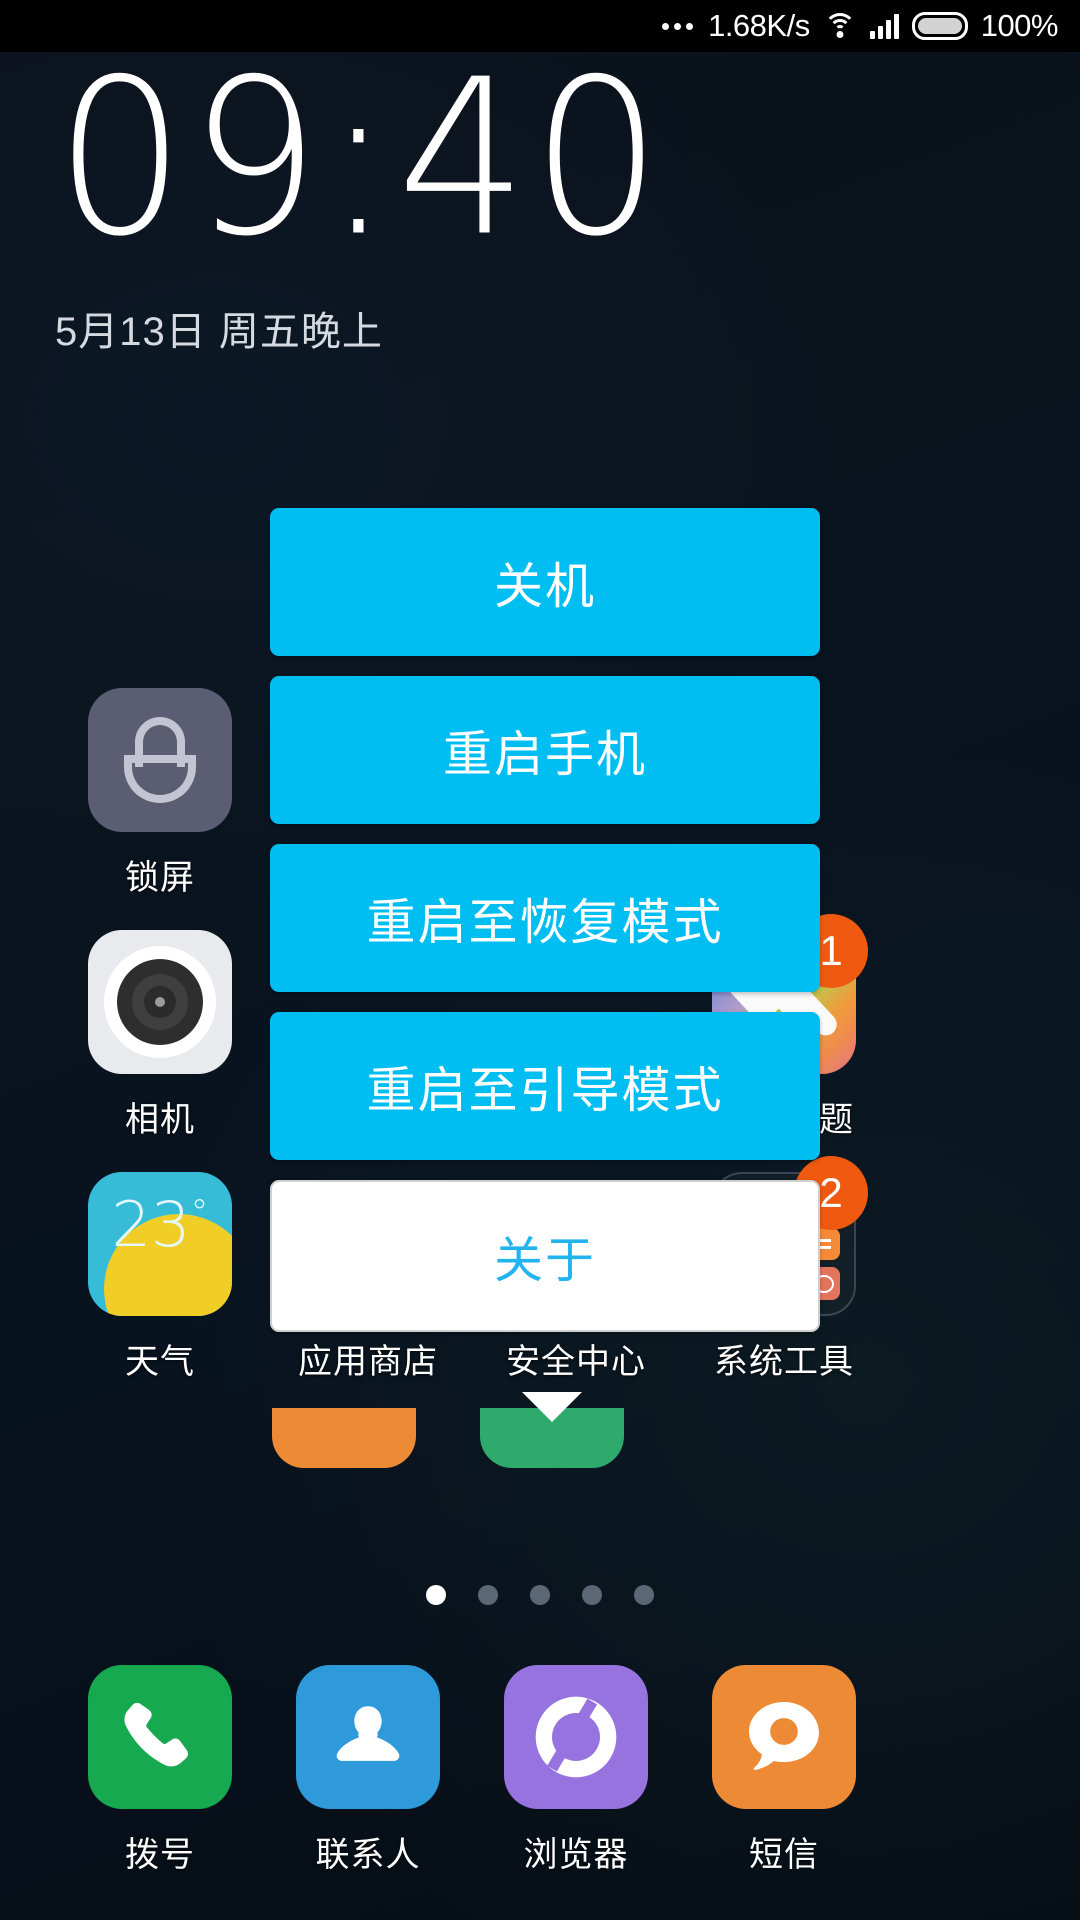  What do you see at coordinates (151, 1224) in the screenshot?
I see `weather-temp: 23` at bounding box center [151, 1224].